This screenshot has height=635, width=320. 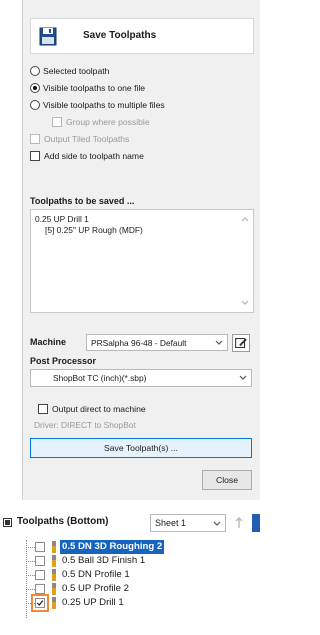 I want to click on radio-visible-multiple-files: Visible toolpaths to multiple files, so click(x=142, y=104).